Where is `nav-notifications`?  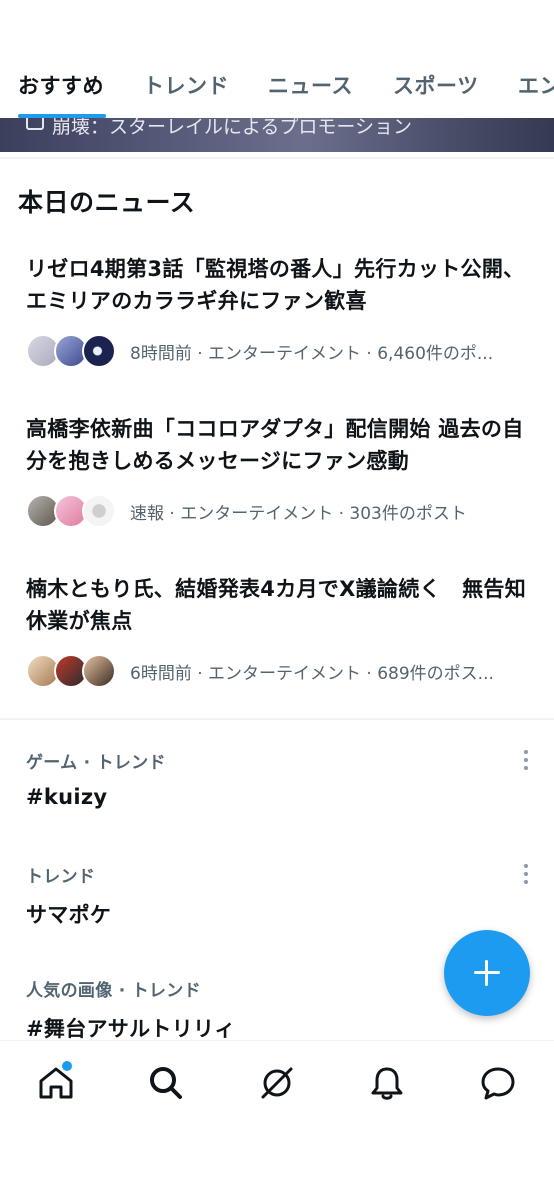
nav-notifications is located at coordinates (387, 1083).